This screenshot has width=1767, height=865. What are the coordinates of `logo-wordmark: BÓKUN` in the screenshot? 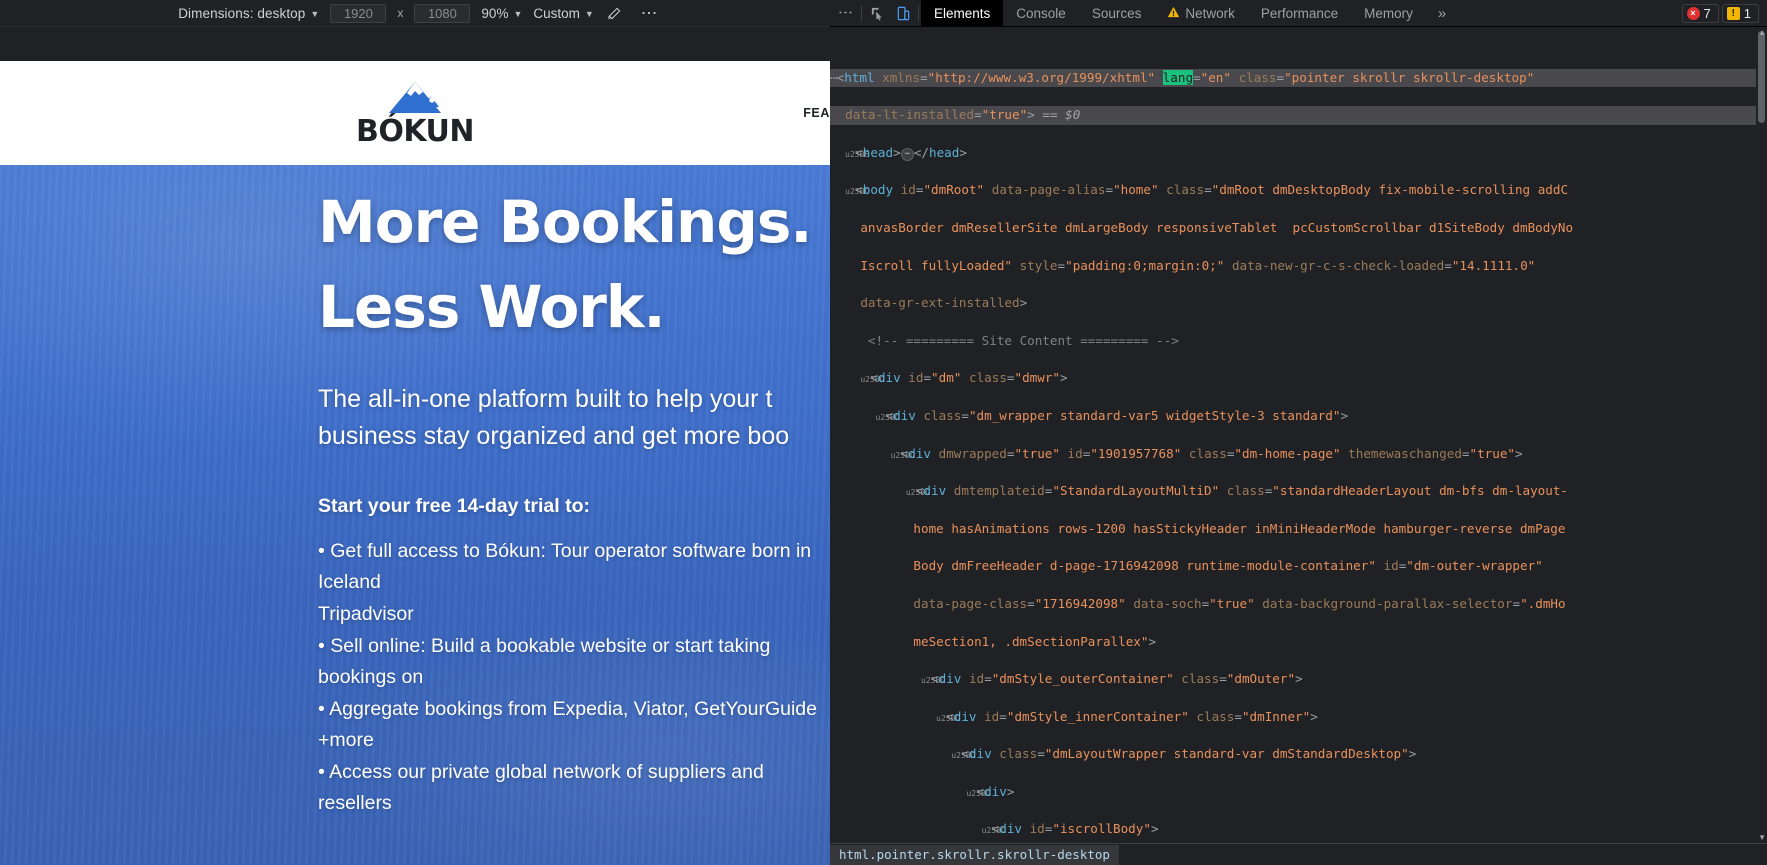 It's located at (415, 131).